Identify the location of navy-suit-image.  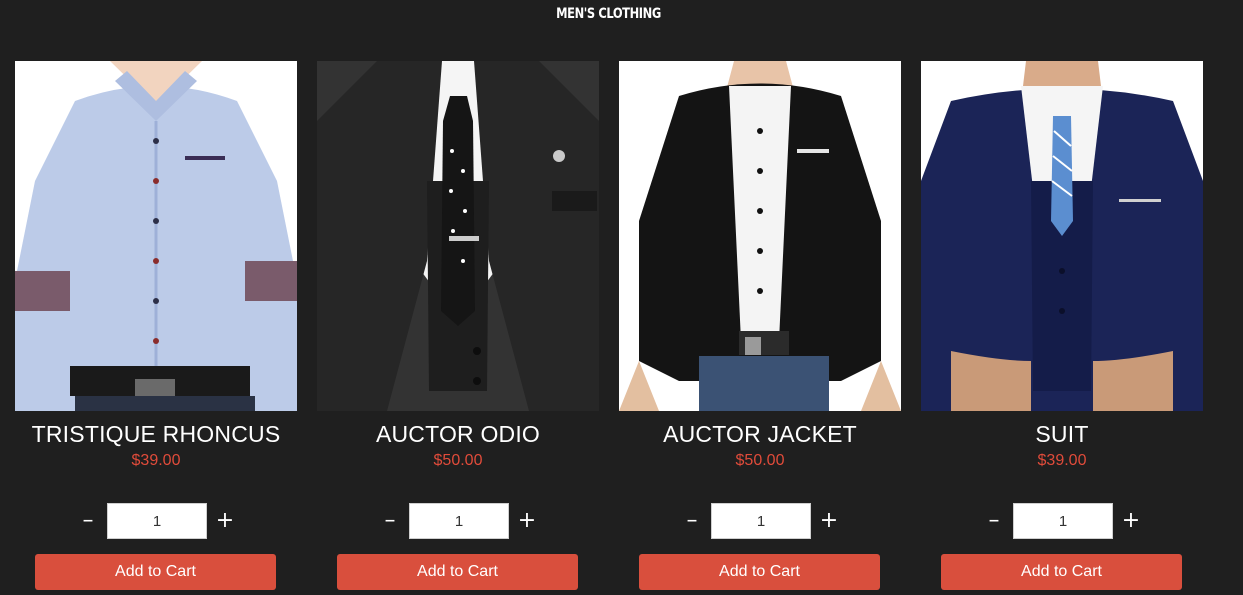
(1062, 236).